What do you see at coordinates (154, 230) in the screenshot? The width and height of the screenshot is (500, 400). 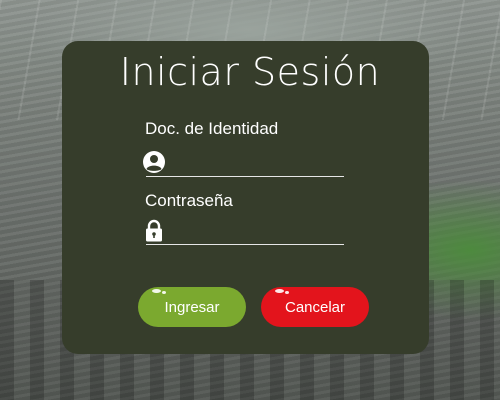 I see `lock-icon` at bounding box center [154, 230].